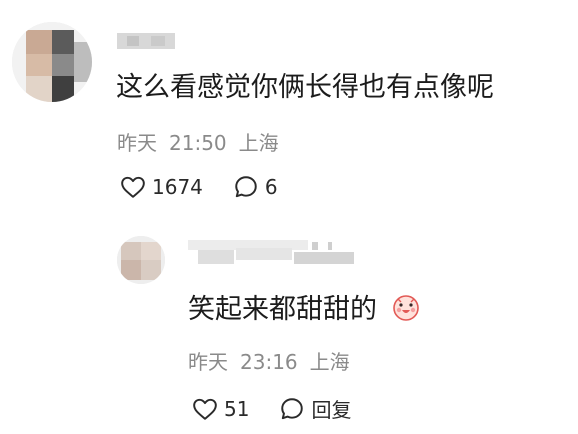 The height and width of the screenshot is (434, 578). I want to click on smiling-face-emoji, so click(406, 310).